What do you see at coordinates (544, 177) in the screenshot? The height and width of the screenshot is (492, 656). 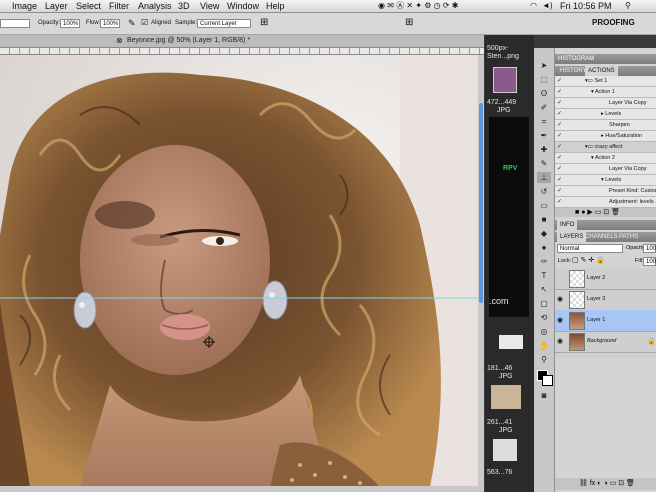 I see `clone-stamp-tool-icon: ⊥` at bounding box center [544, 177].